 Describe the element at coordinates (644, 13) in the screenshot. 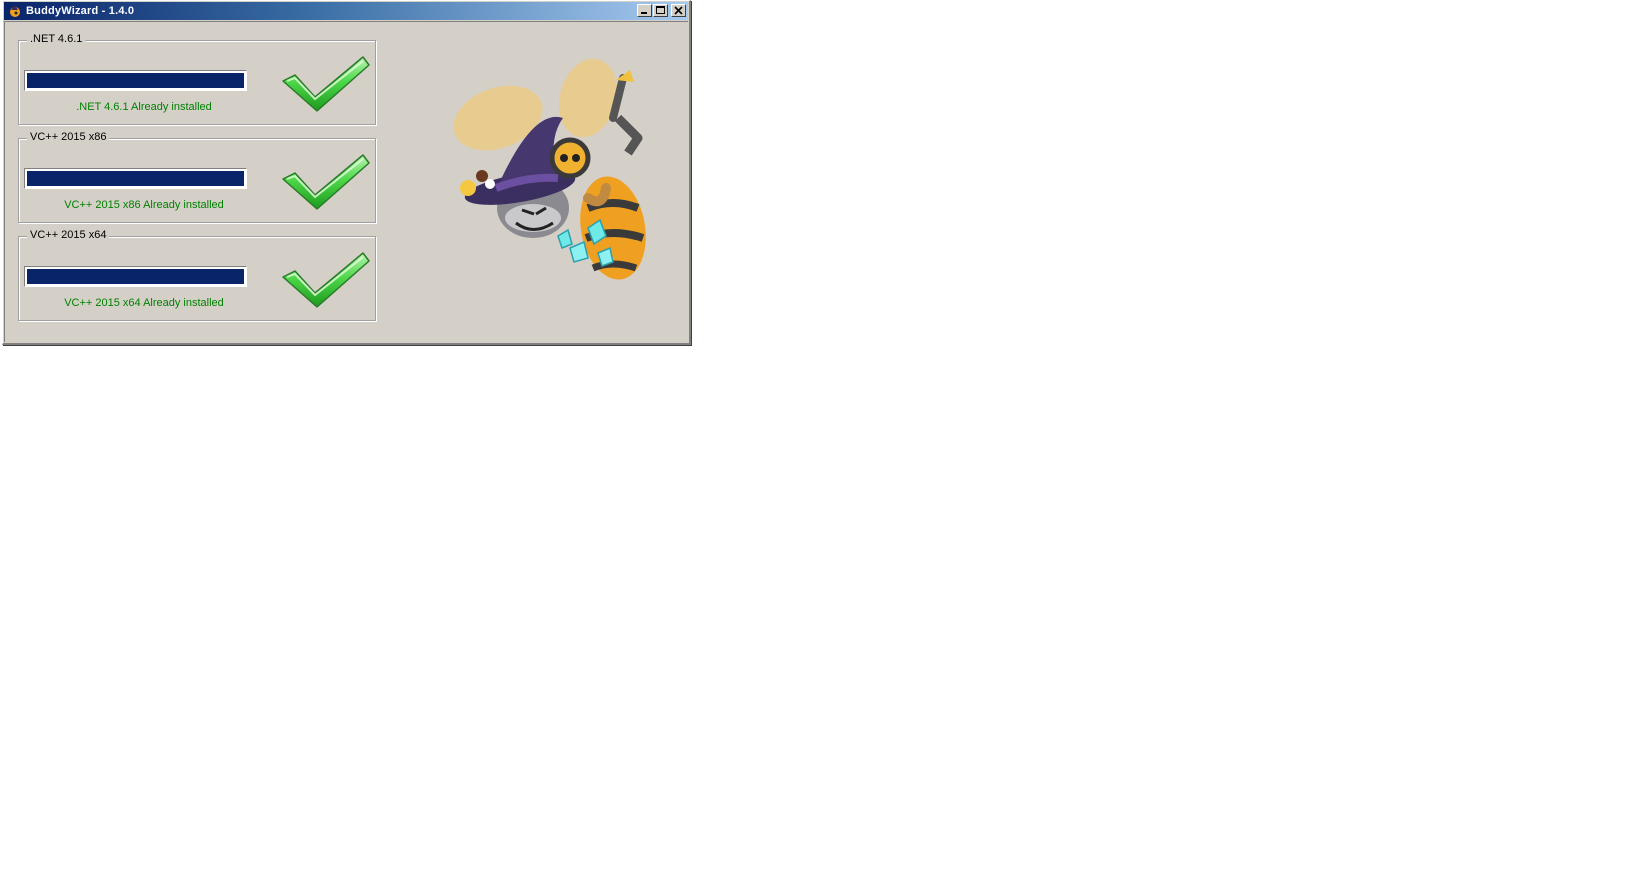

I see `minimize-icon` at that location.